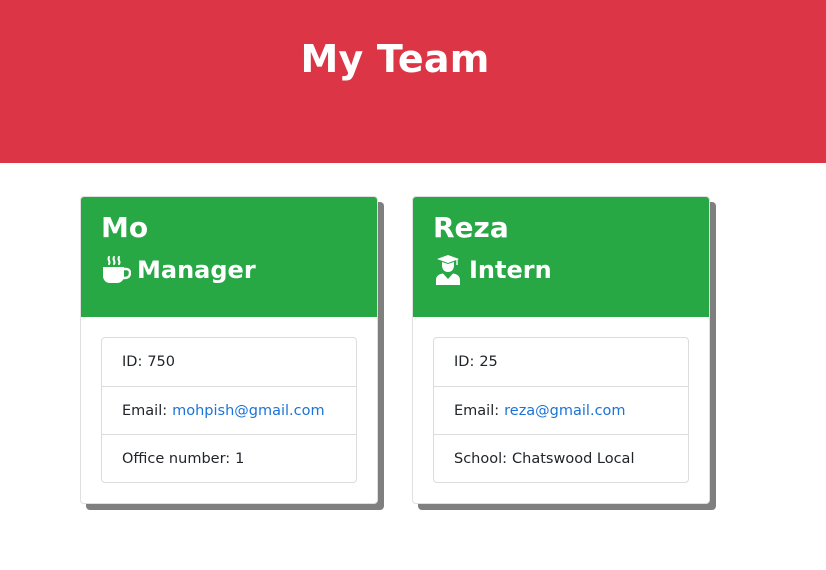 The image size is (826, 570). I want to click on list-item-email: Email: reza@gmail.com, so click(561, 410).